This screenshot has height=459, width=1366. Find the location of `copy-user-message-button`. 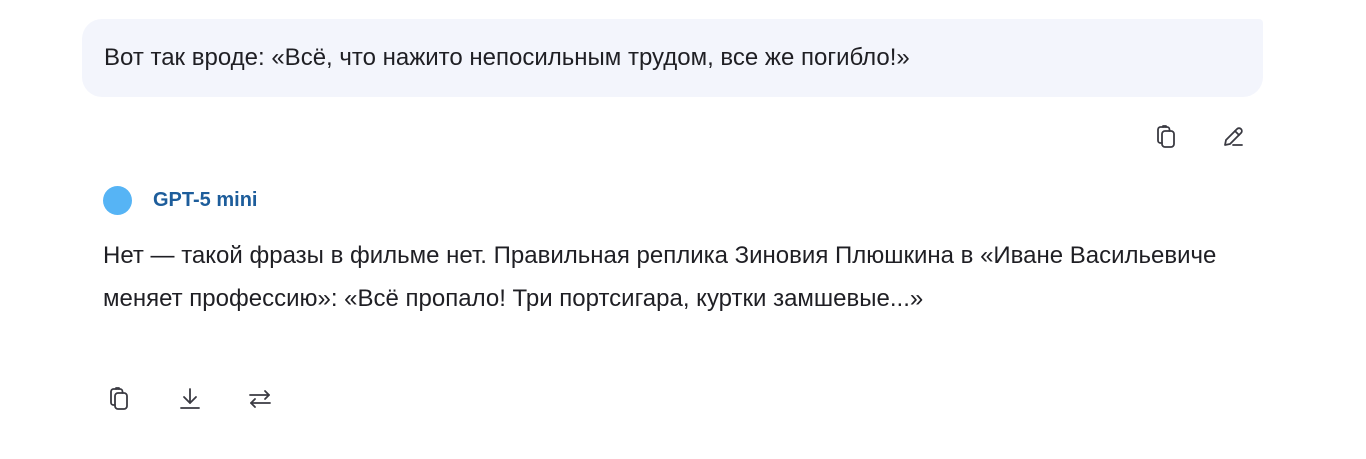

copy-user-message-button is located at coordinates (1167, 137).